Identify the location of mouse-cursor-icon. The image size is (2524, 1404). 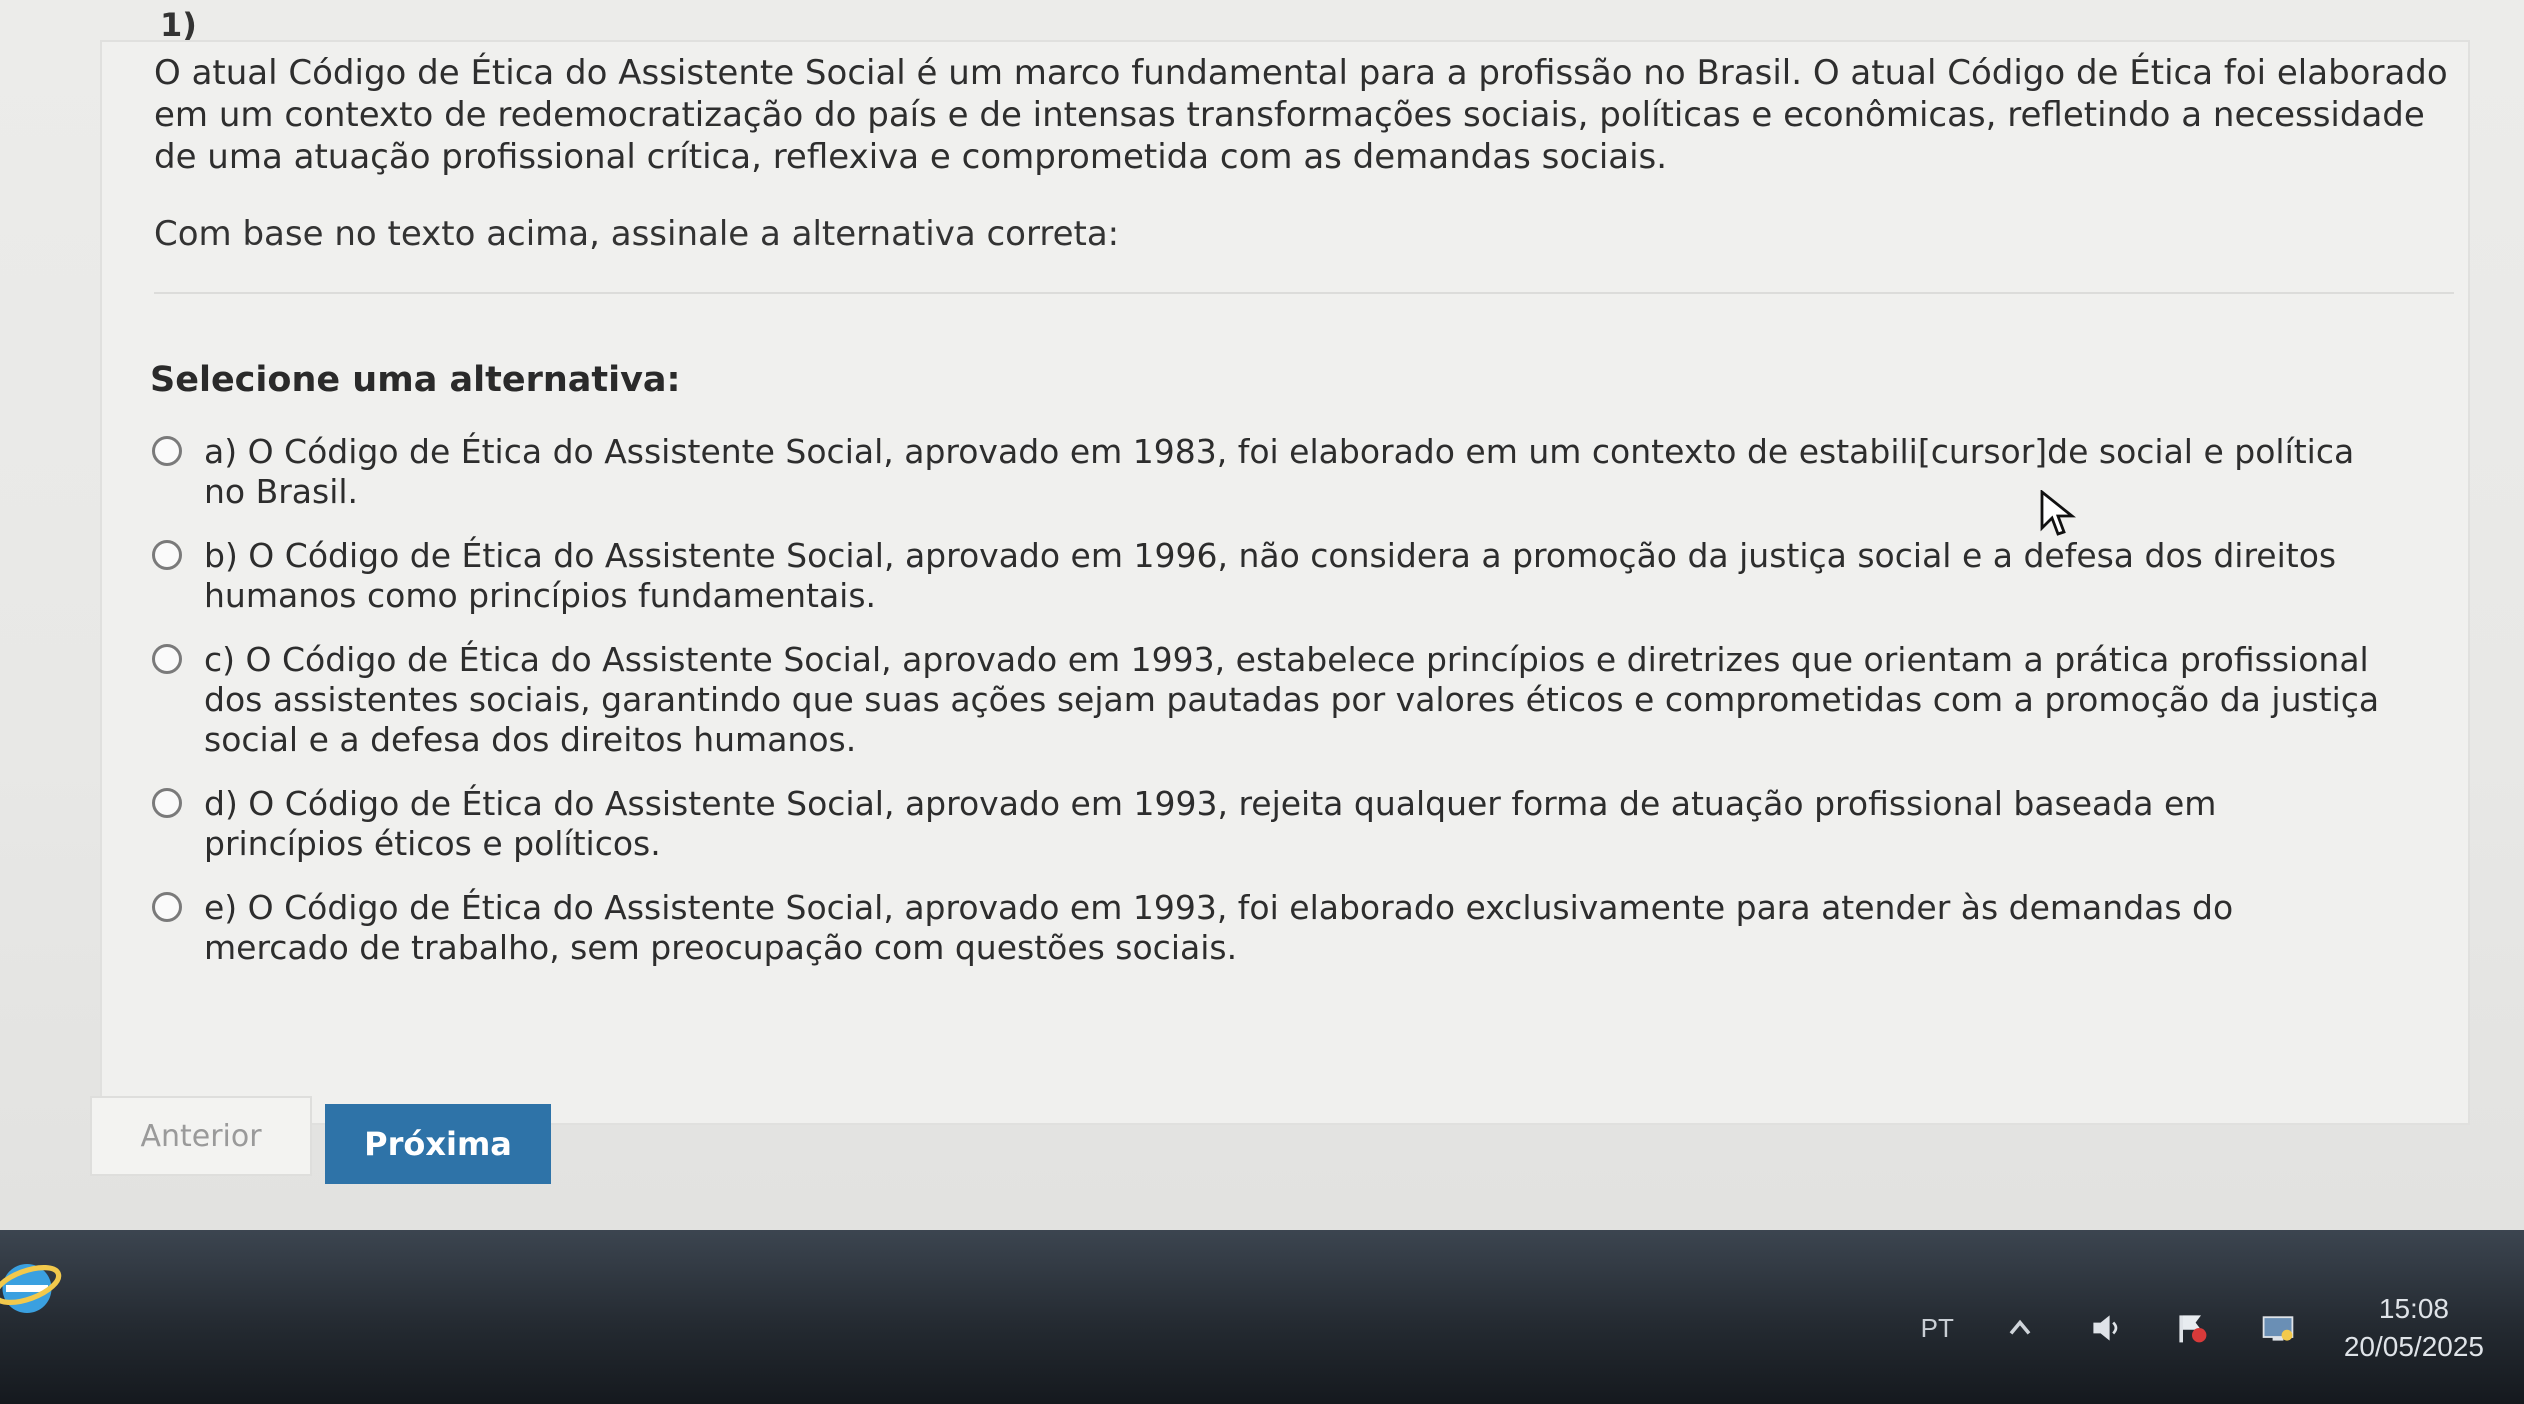
(2058, 513).